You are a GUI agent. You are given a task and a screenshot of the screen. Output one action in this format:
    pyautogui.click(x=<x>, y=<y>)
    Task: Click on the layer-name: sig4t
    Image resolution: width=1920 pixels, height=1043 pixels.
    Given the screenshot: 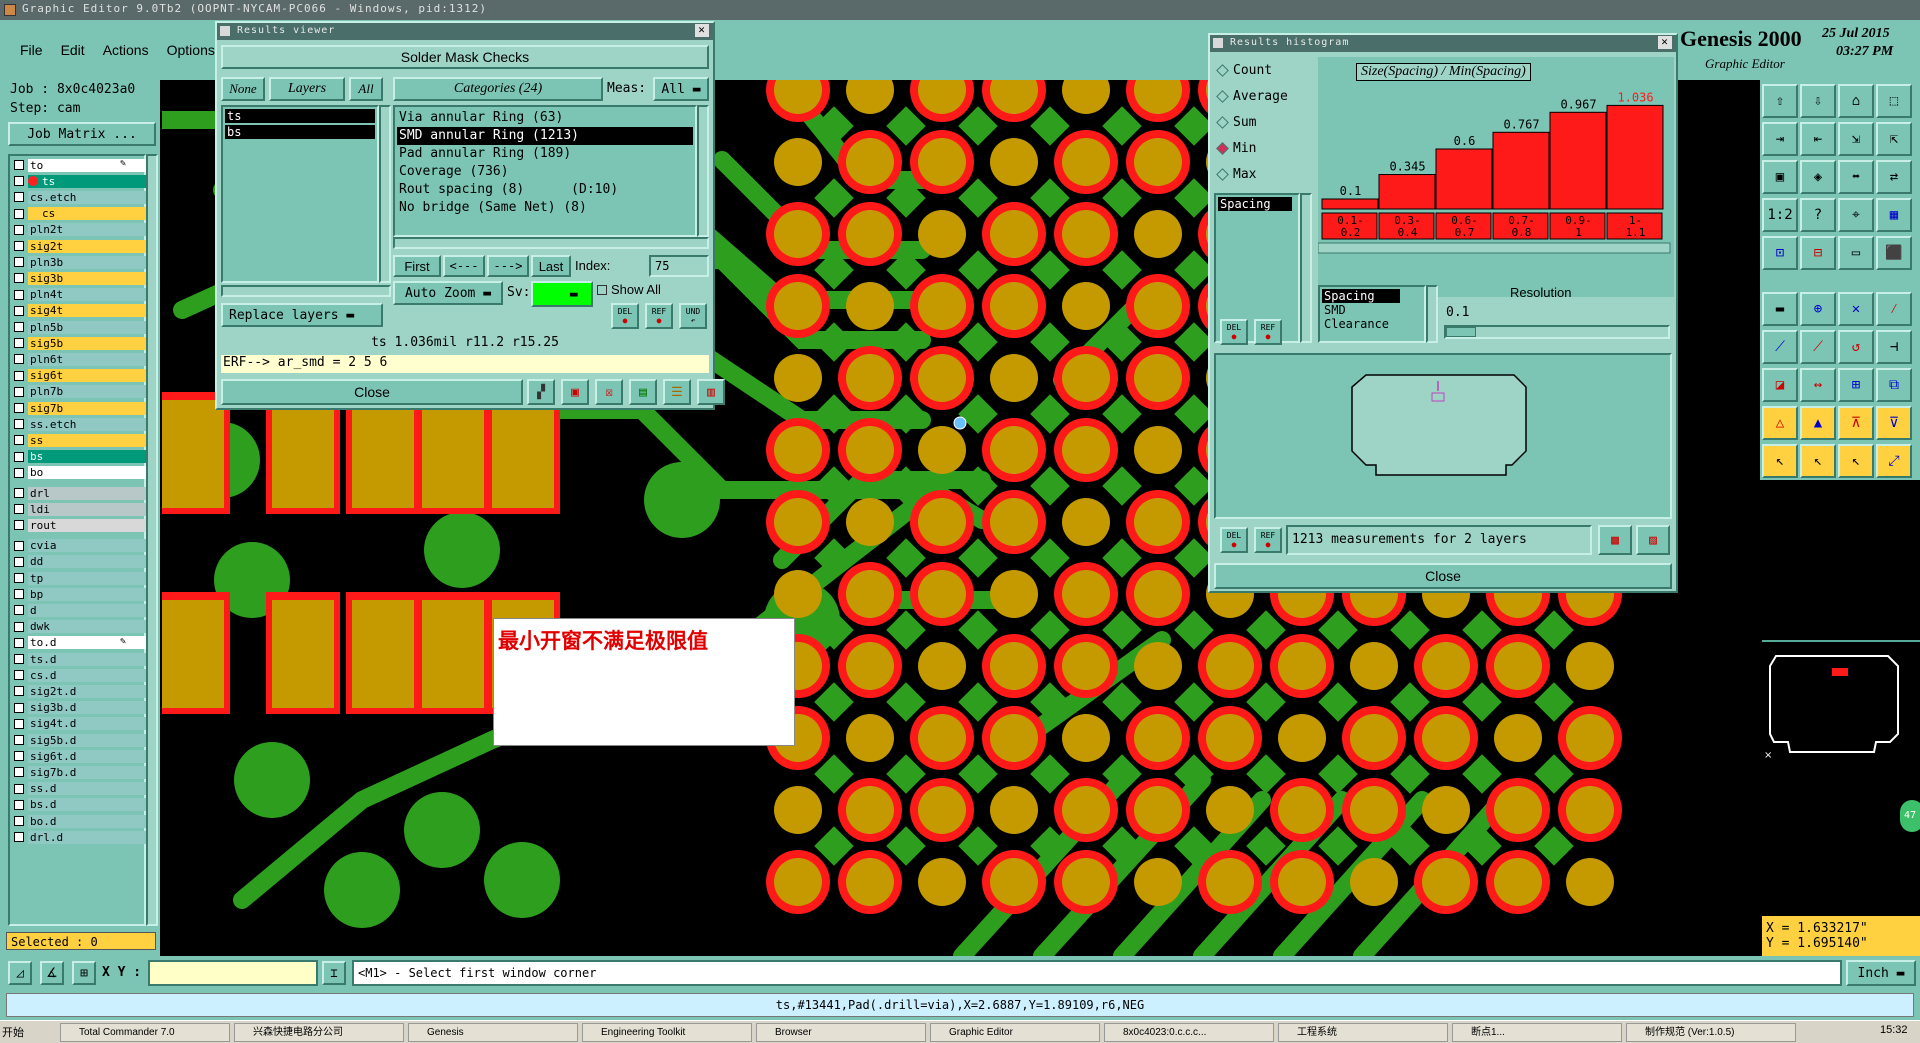 What is the action you would take?
    pyautogui.click(x=87, y=311)
    